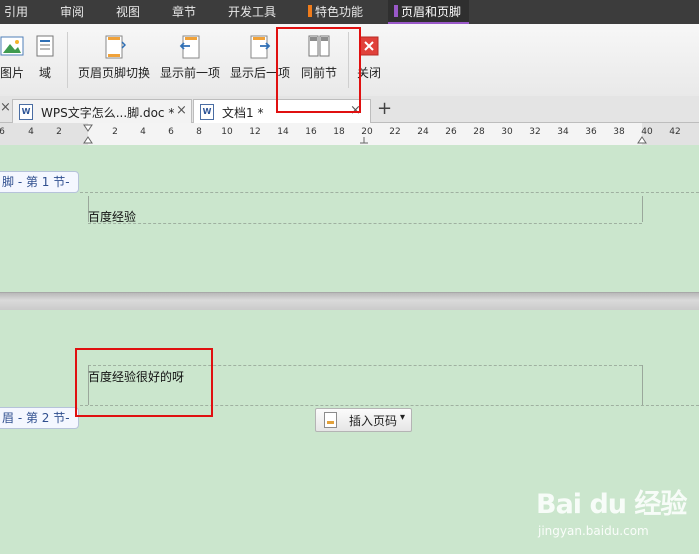 The width and height of the screenshot is (699, 554). Describe the element at coordinates (112, 216) in the screenshot. I see `footer-text-section1: 百度经验` at that location.